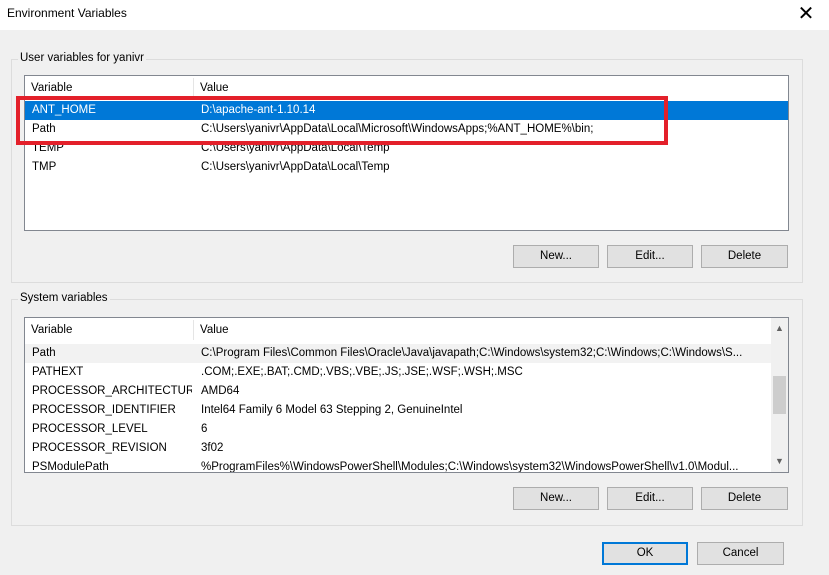 This screenshot has height=575, width=829. I want to click on system-list-header: Variable Value, so click(406, 330).